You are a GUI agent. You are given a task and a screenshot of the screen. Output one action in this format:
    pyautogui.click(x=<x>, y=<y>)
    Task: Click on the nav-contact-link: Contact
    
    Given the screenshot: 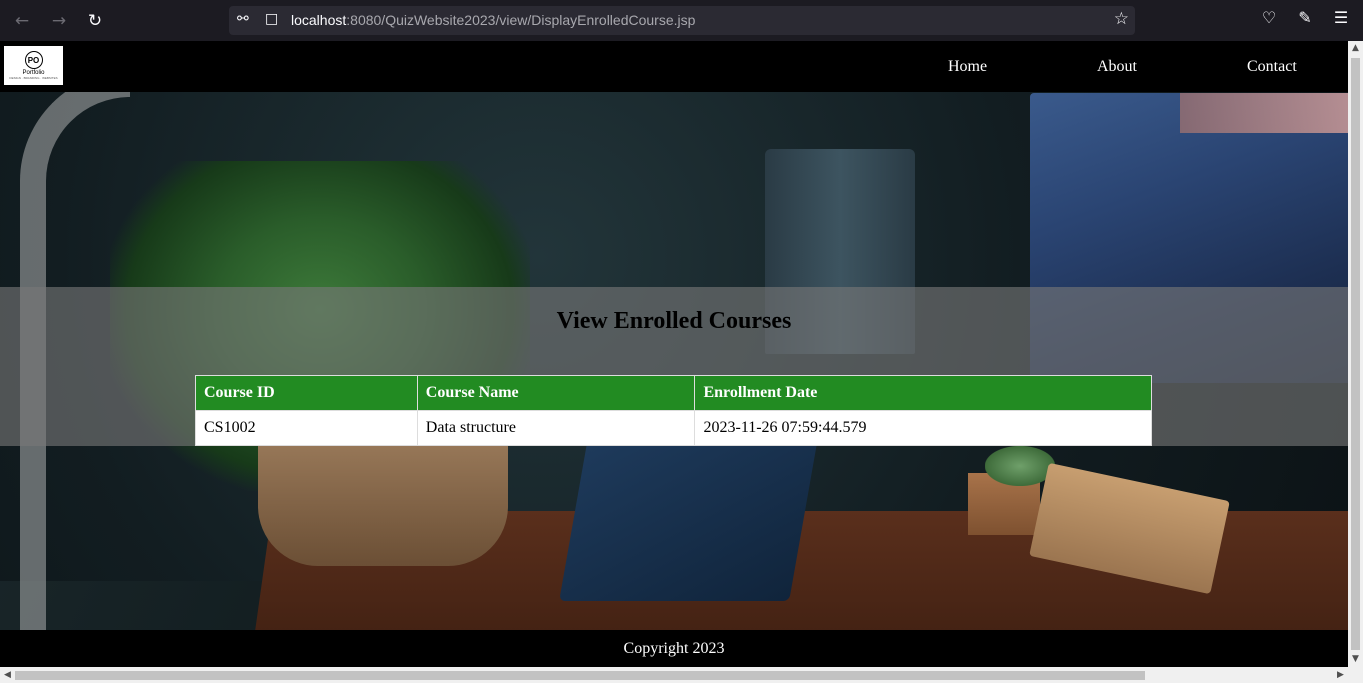 What is the action you would take?
    pyautogui.click(x=1272, y=67)
    